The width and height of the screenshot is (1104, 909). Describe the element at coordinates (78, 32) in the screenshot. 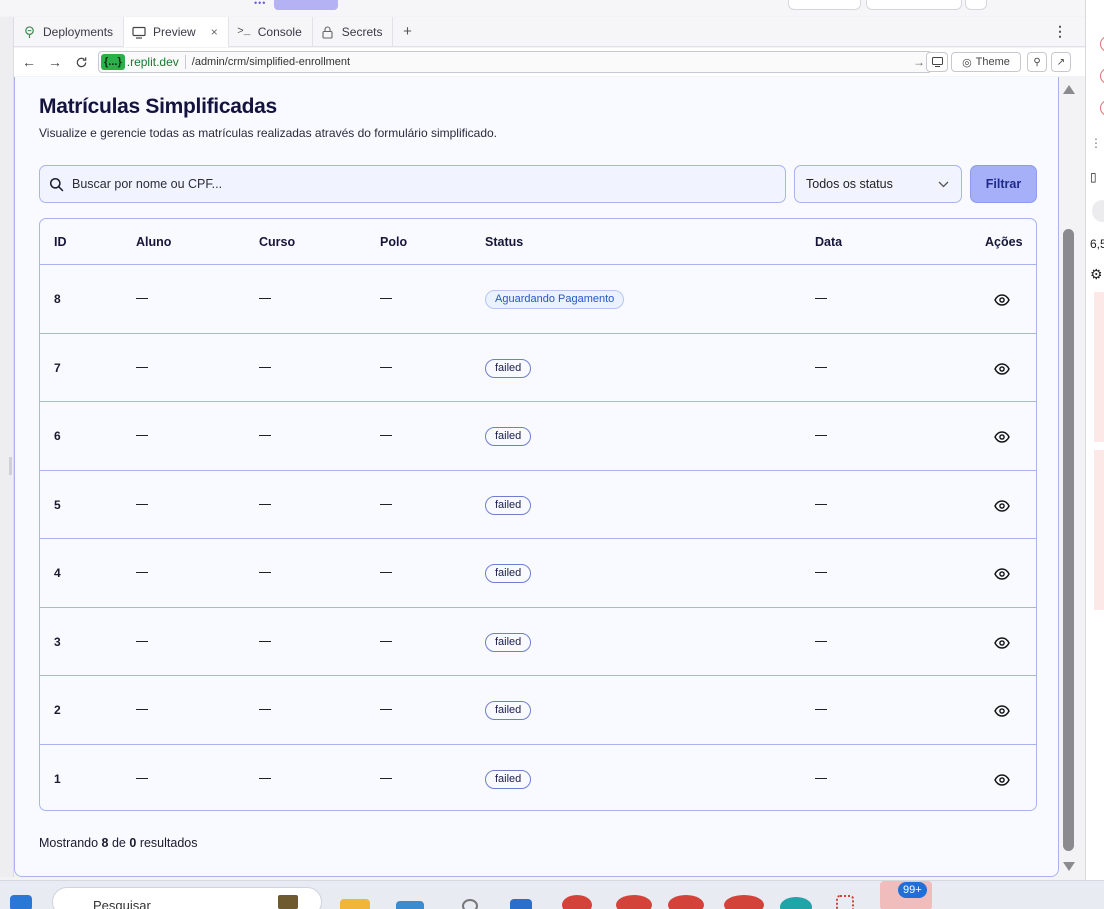

I see `tab-label: Deployments` at that location.